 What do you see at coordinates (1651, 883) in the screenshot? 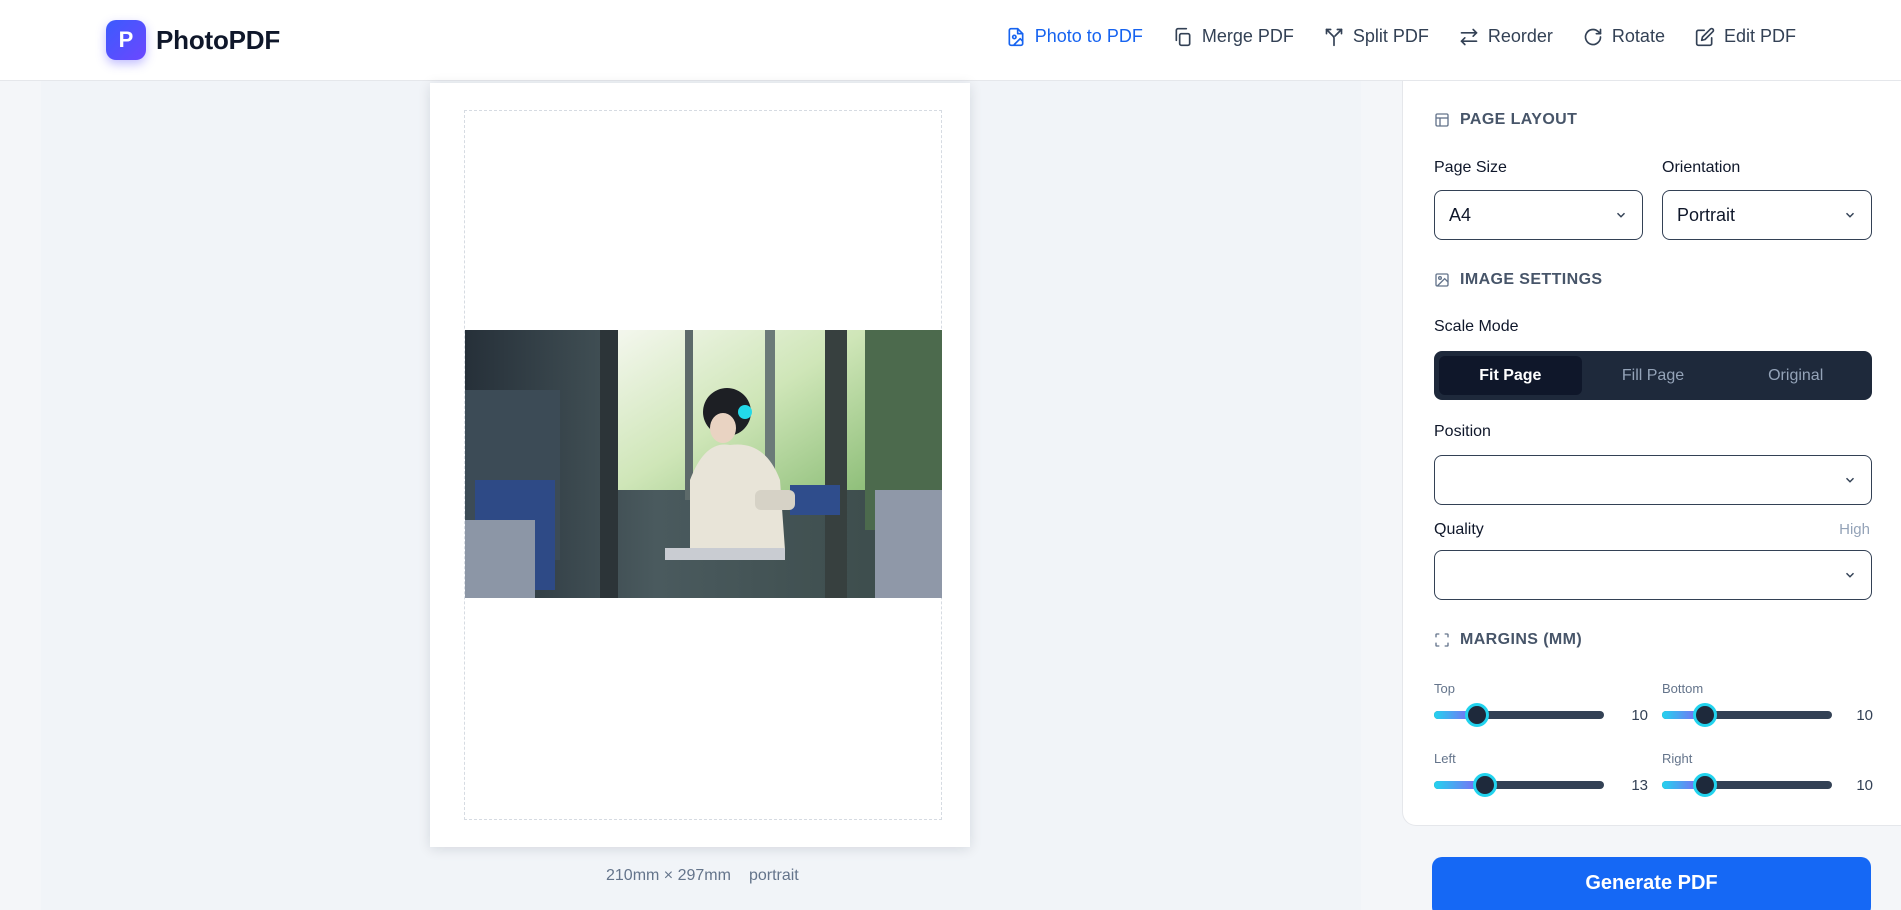
I see `generate-pdf-button: Generate PDF` at bounding box center [1651, 883].